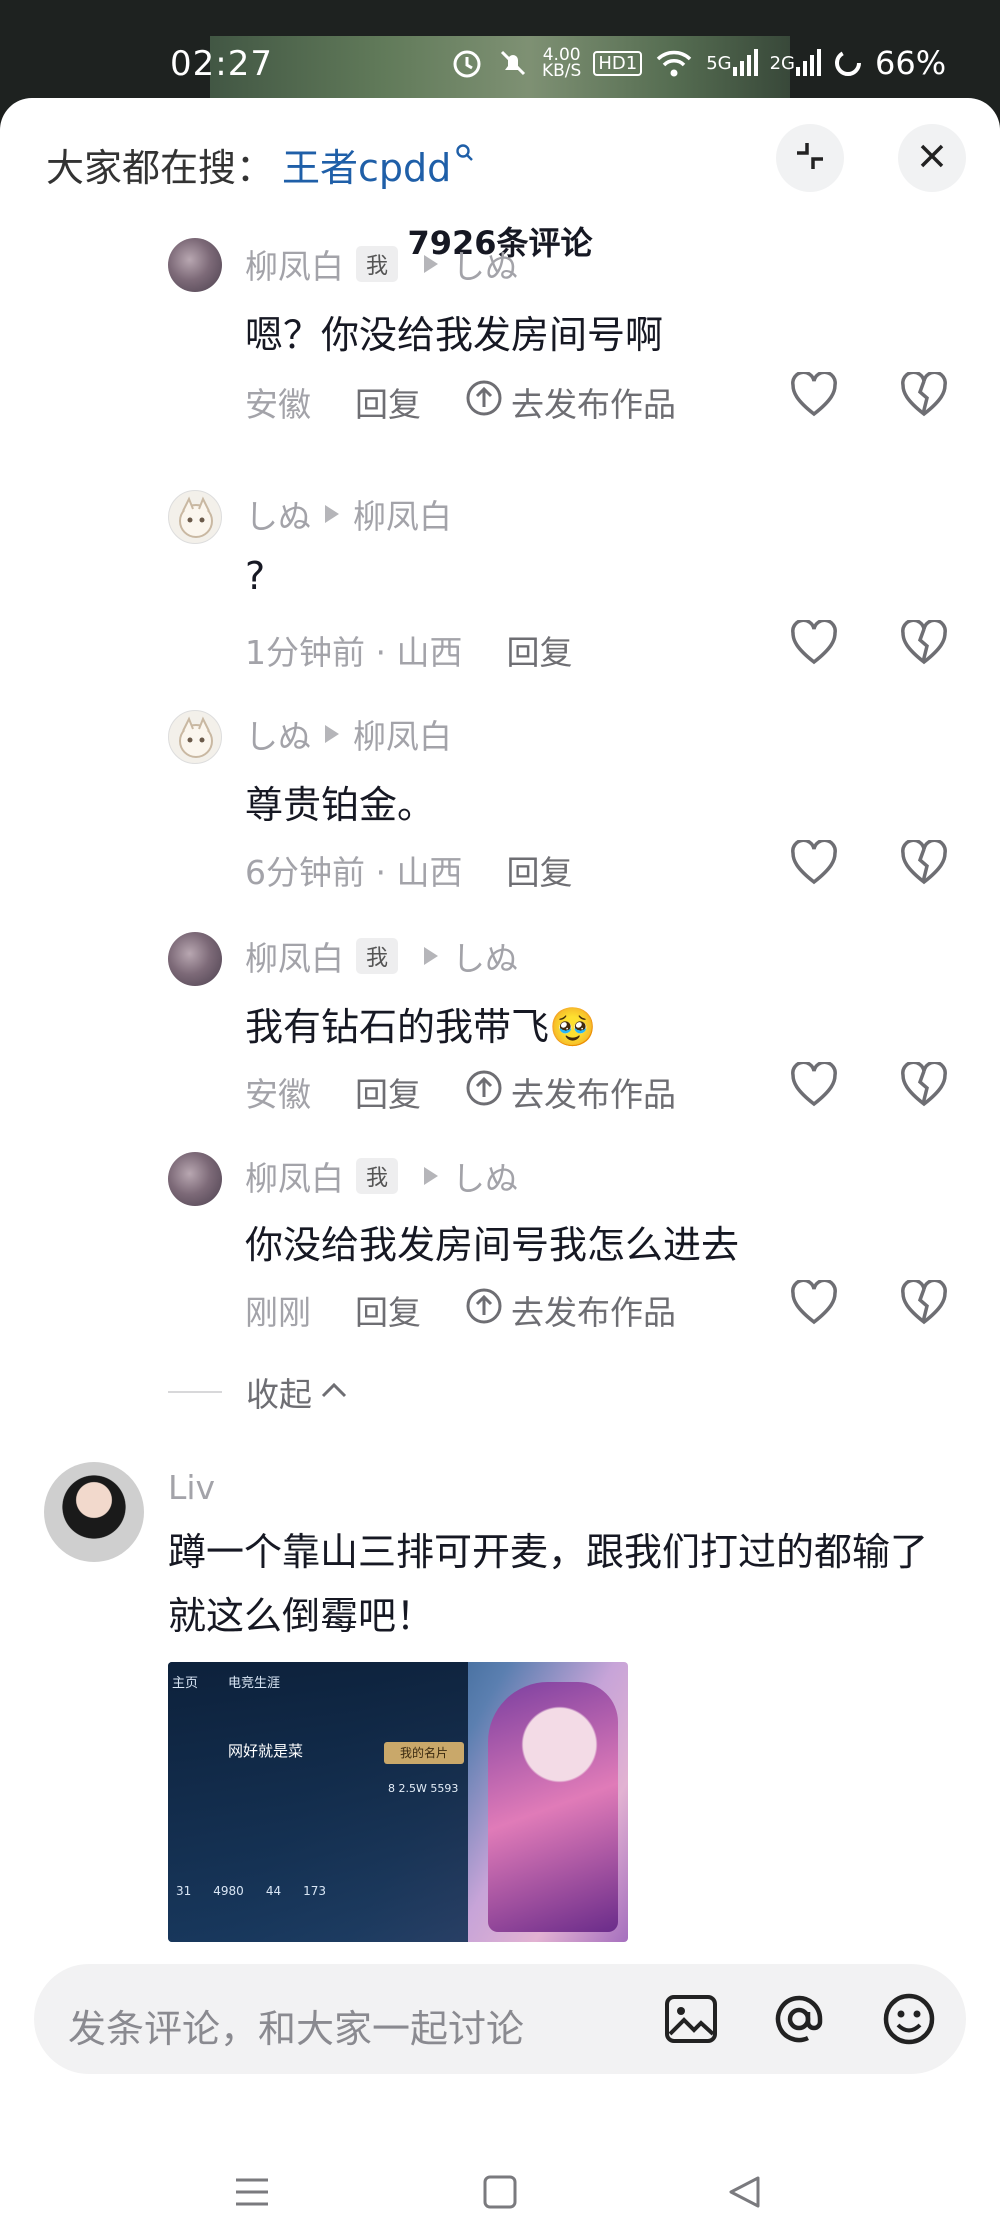 This screenshot has height=2222, width=1000. Describe the element at coordinates (191, 1487) in the screenshot. I see `comment-author: Liv` at that location.